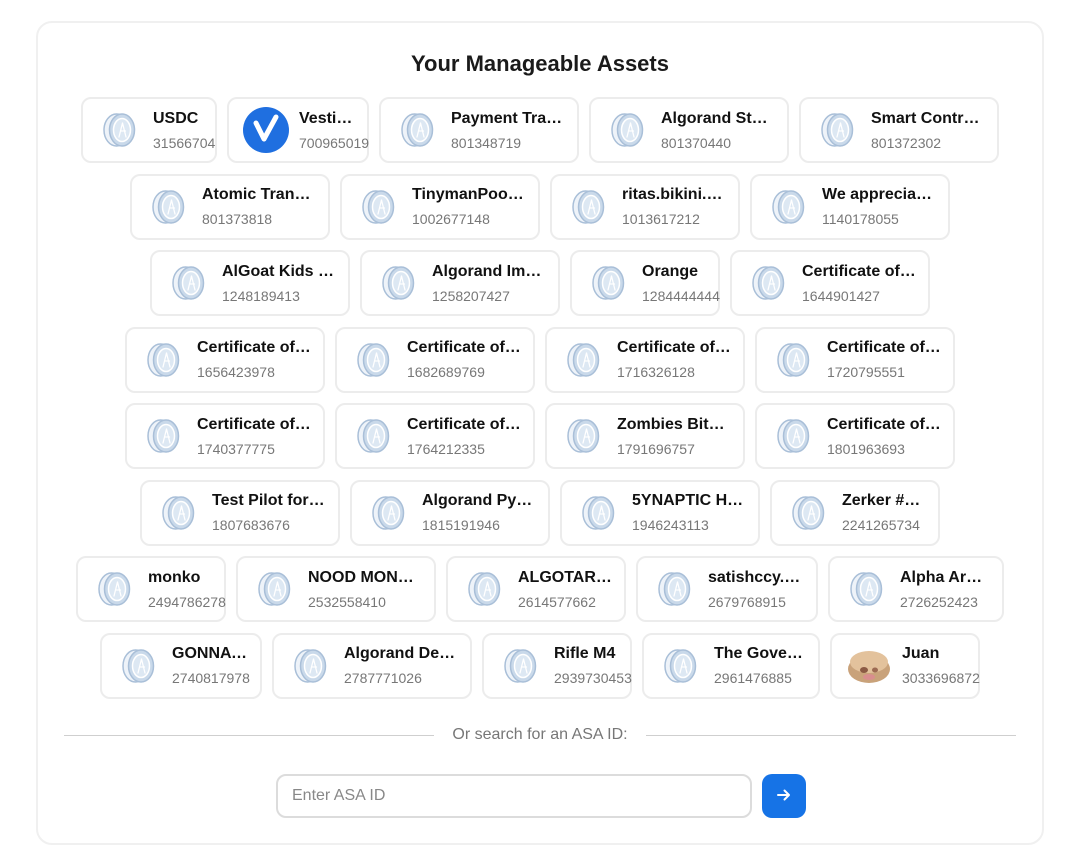 Image resolution: width=1069 pixels, height=864 pixels. Describe the element at coordinates (855, 512) in the screenshot. I see `asset-card: Zerker #0408 2241265734` at that location.